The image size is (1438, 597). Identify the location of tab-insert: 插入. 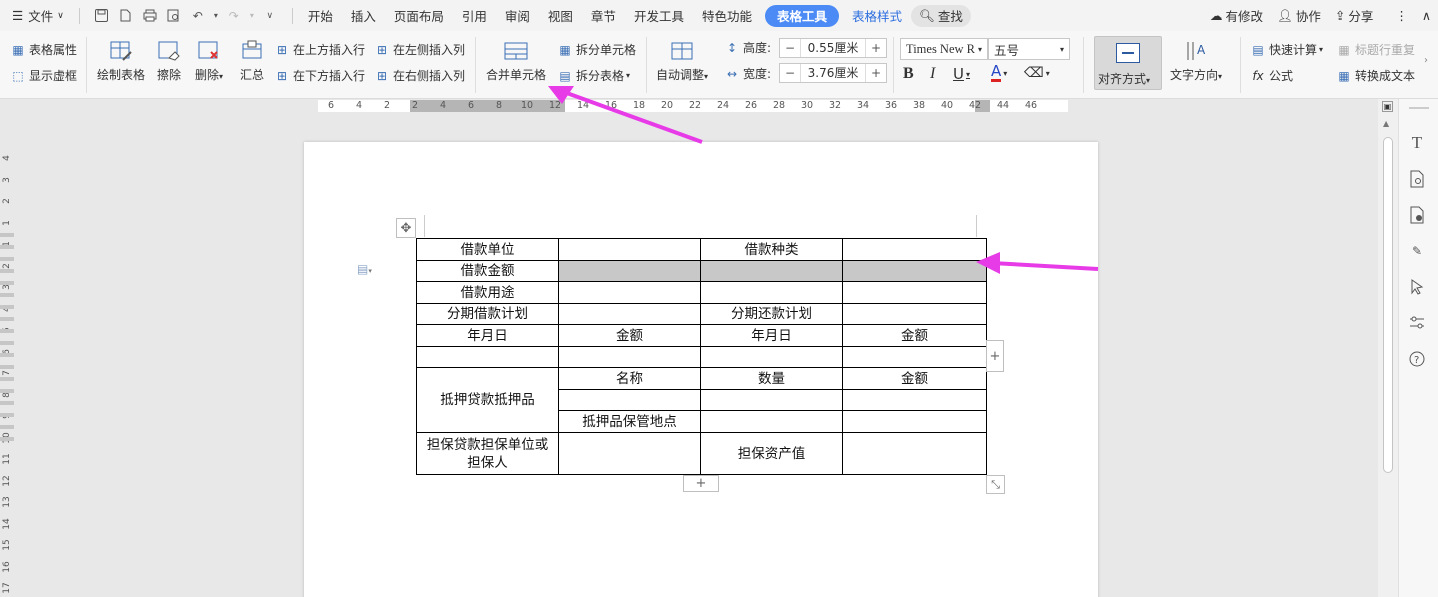
(363, 15).